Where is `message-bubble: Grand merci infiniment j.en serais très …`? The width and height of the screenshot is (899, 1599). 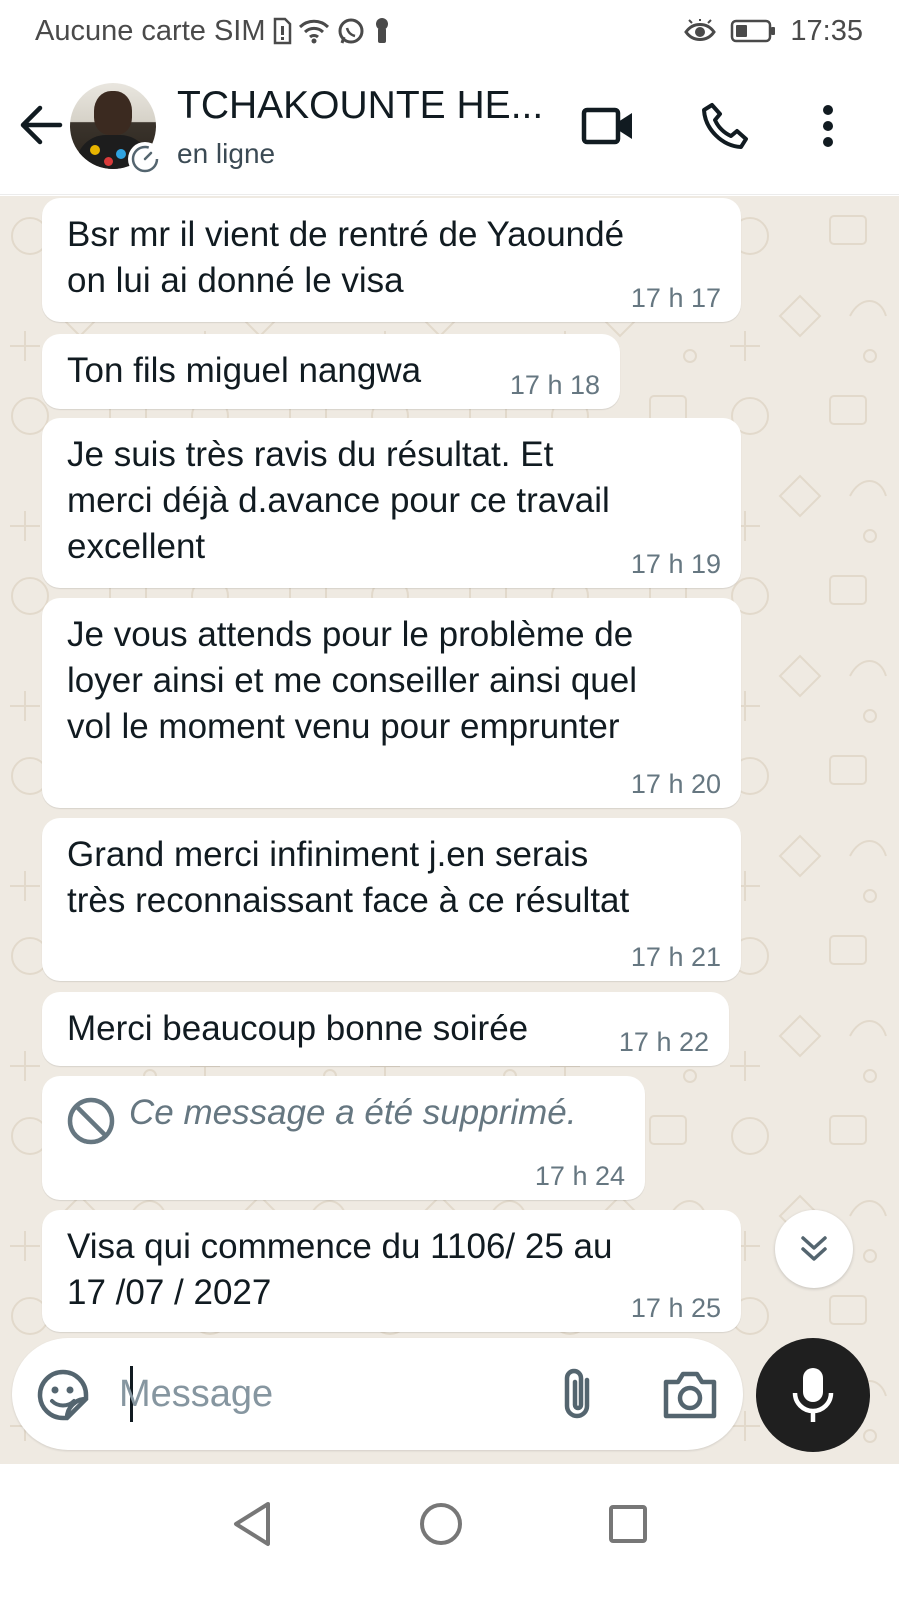
message-bubble: Grand merci infiniment j.en serais très … is located at coordinates (391, 899).